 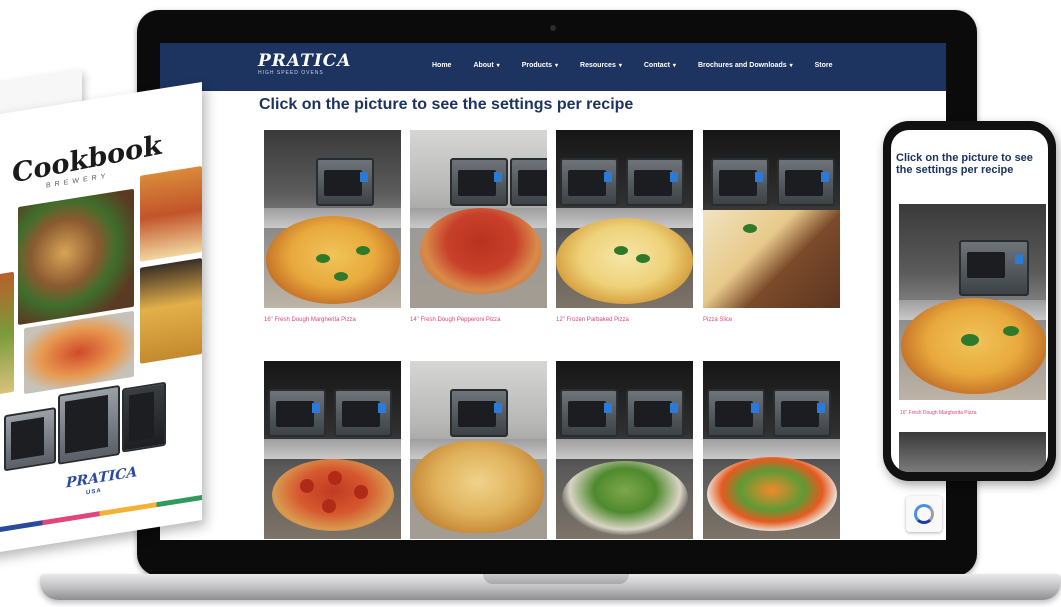 I want to click on recipe-photo-vegetables, so click(x=624, y=450).